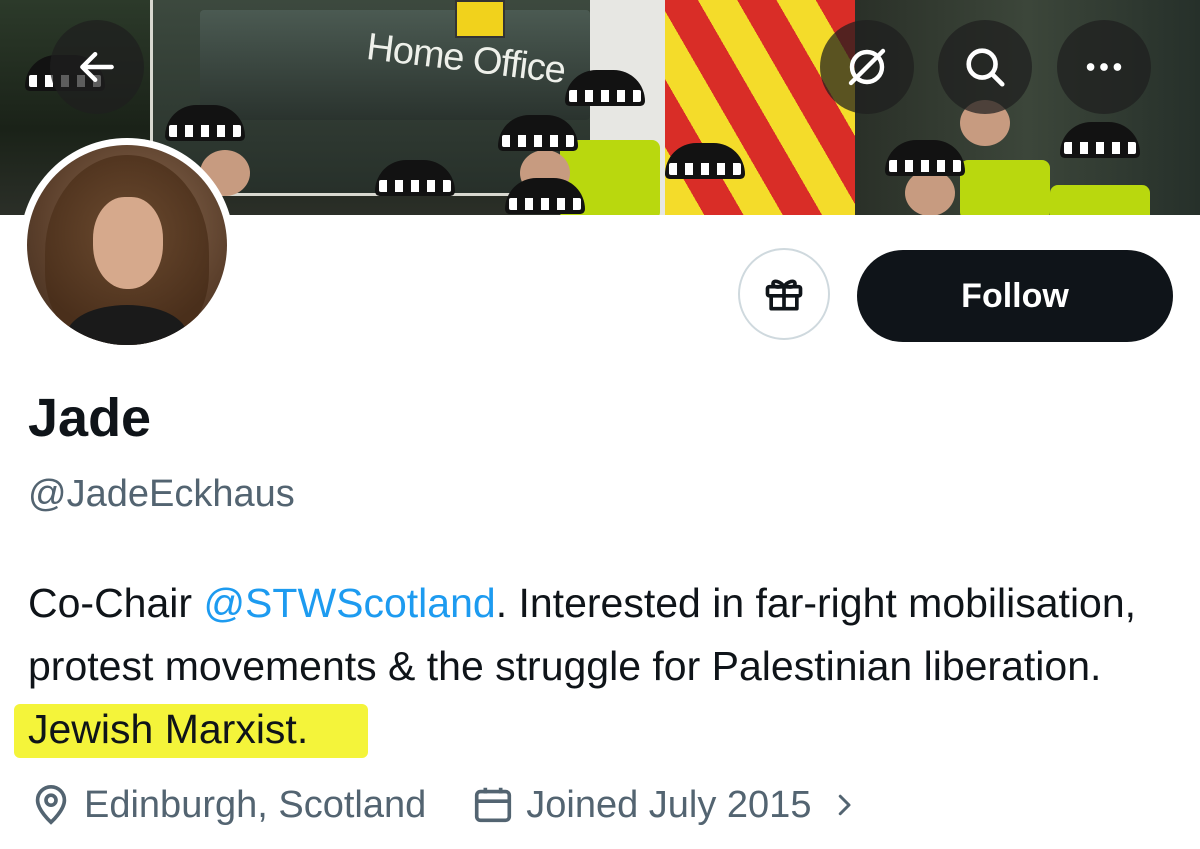 The image size is (1200, 849). Describe the element at coordinates (493, 805) in the screenshot. I see `calendar-icon` at that location.